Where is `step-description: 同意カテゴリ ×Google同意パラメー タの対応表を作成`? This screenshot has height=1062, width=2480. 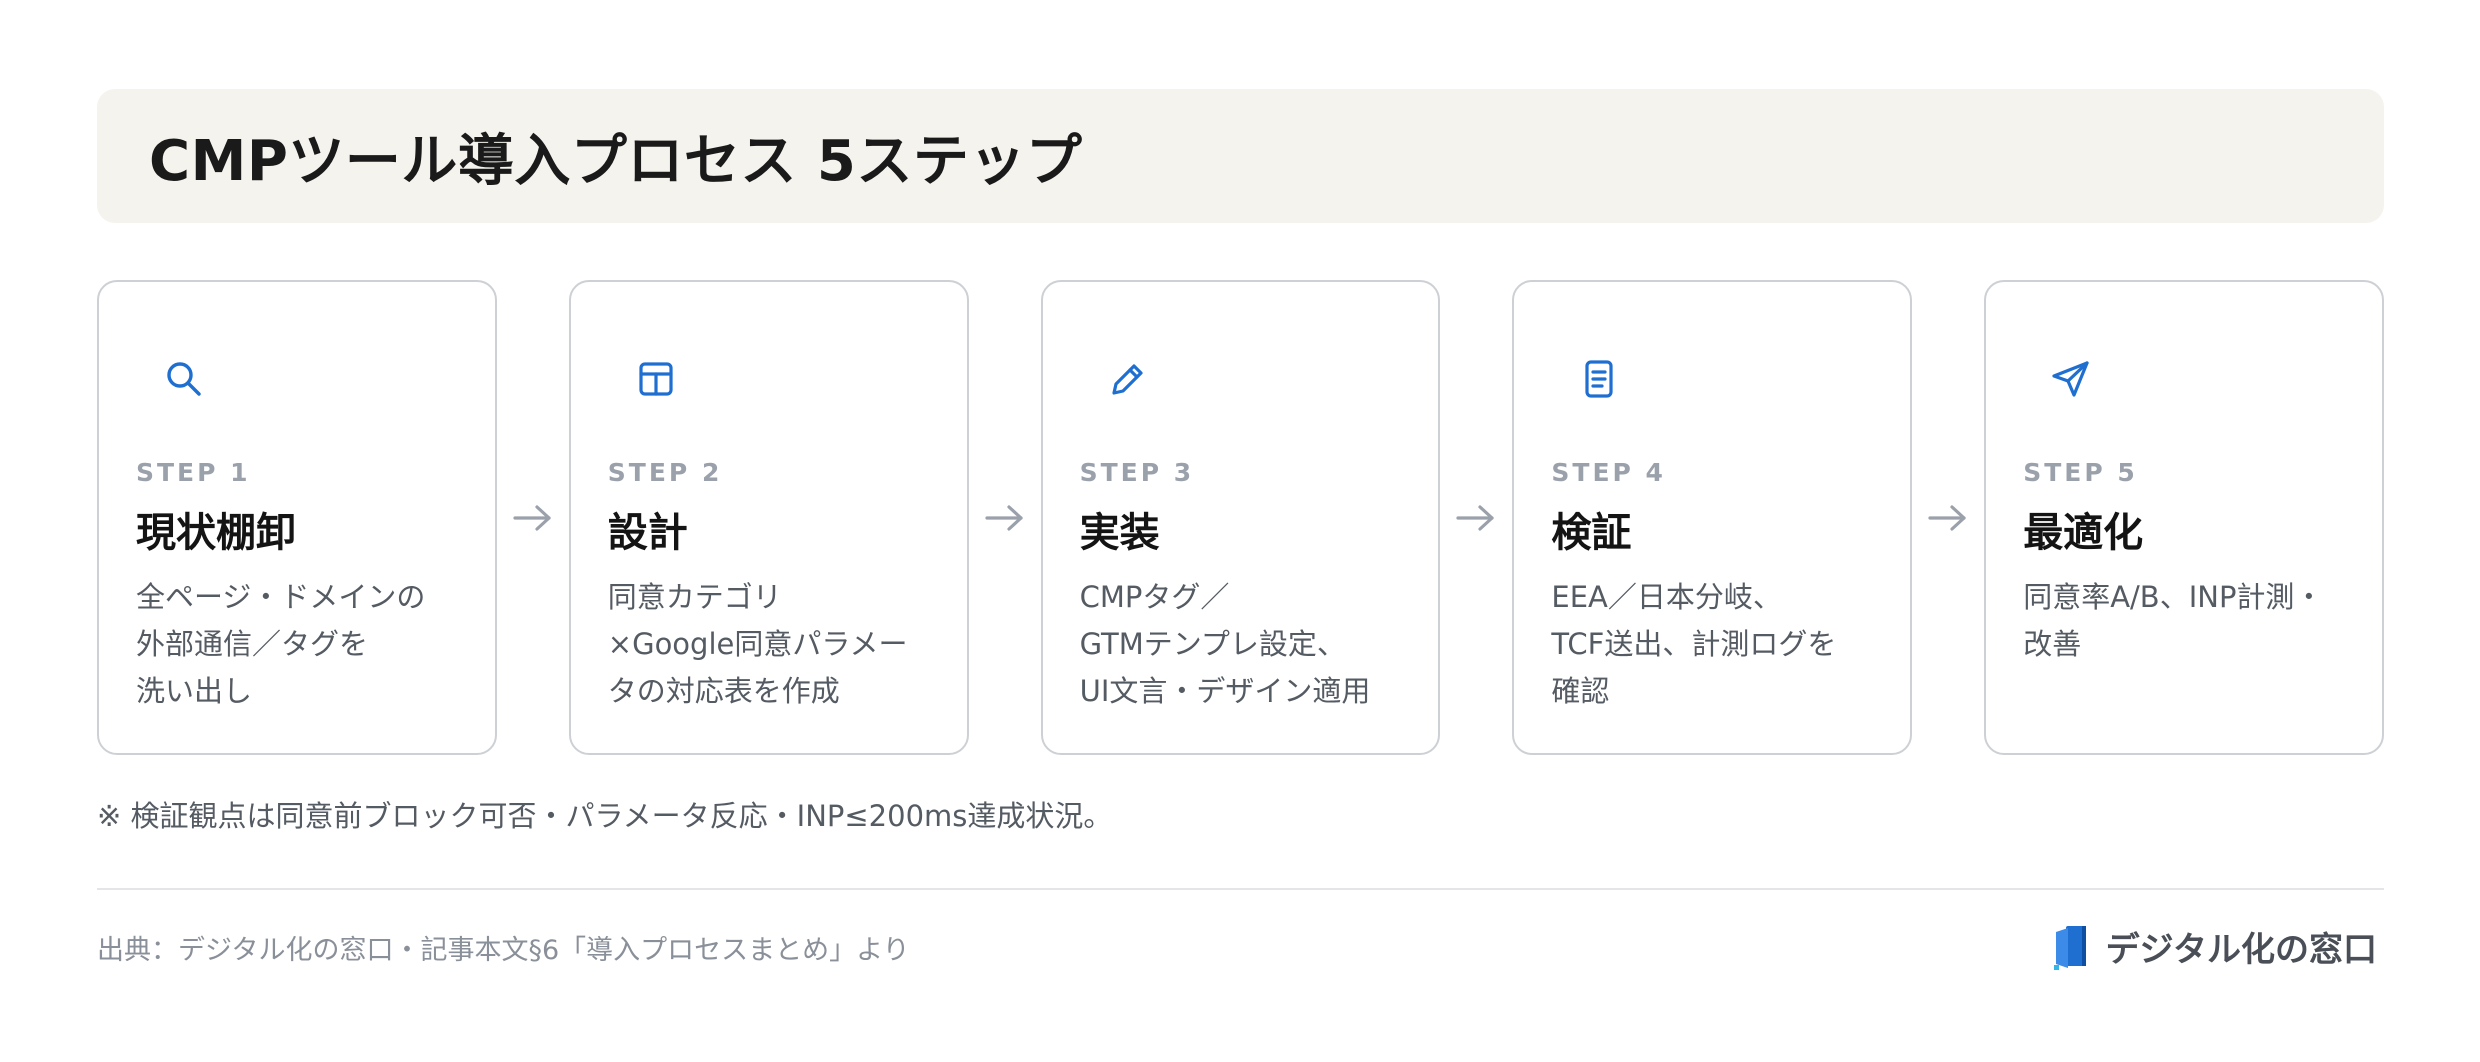 step-description: 同意カテゴリ ×Google同意パラメー タの対応表を作成 is located at coordinates (779, 644).